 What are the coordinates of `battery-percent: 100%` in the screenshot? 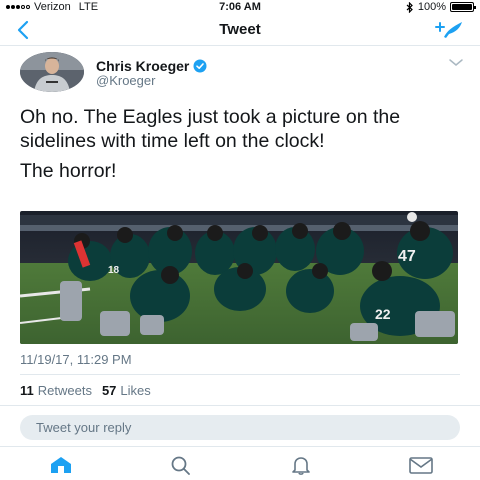 It's located at (431, 7).